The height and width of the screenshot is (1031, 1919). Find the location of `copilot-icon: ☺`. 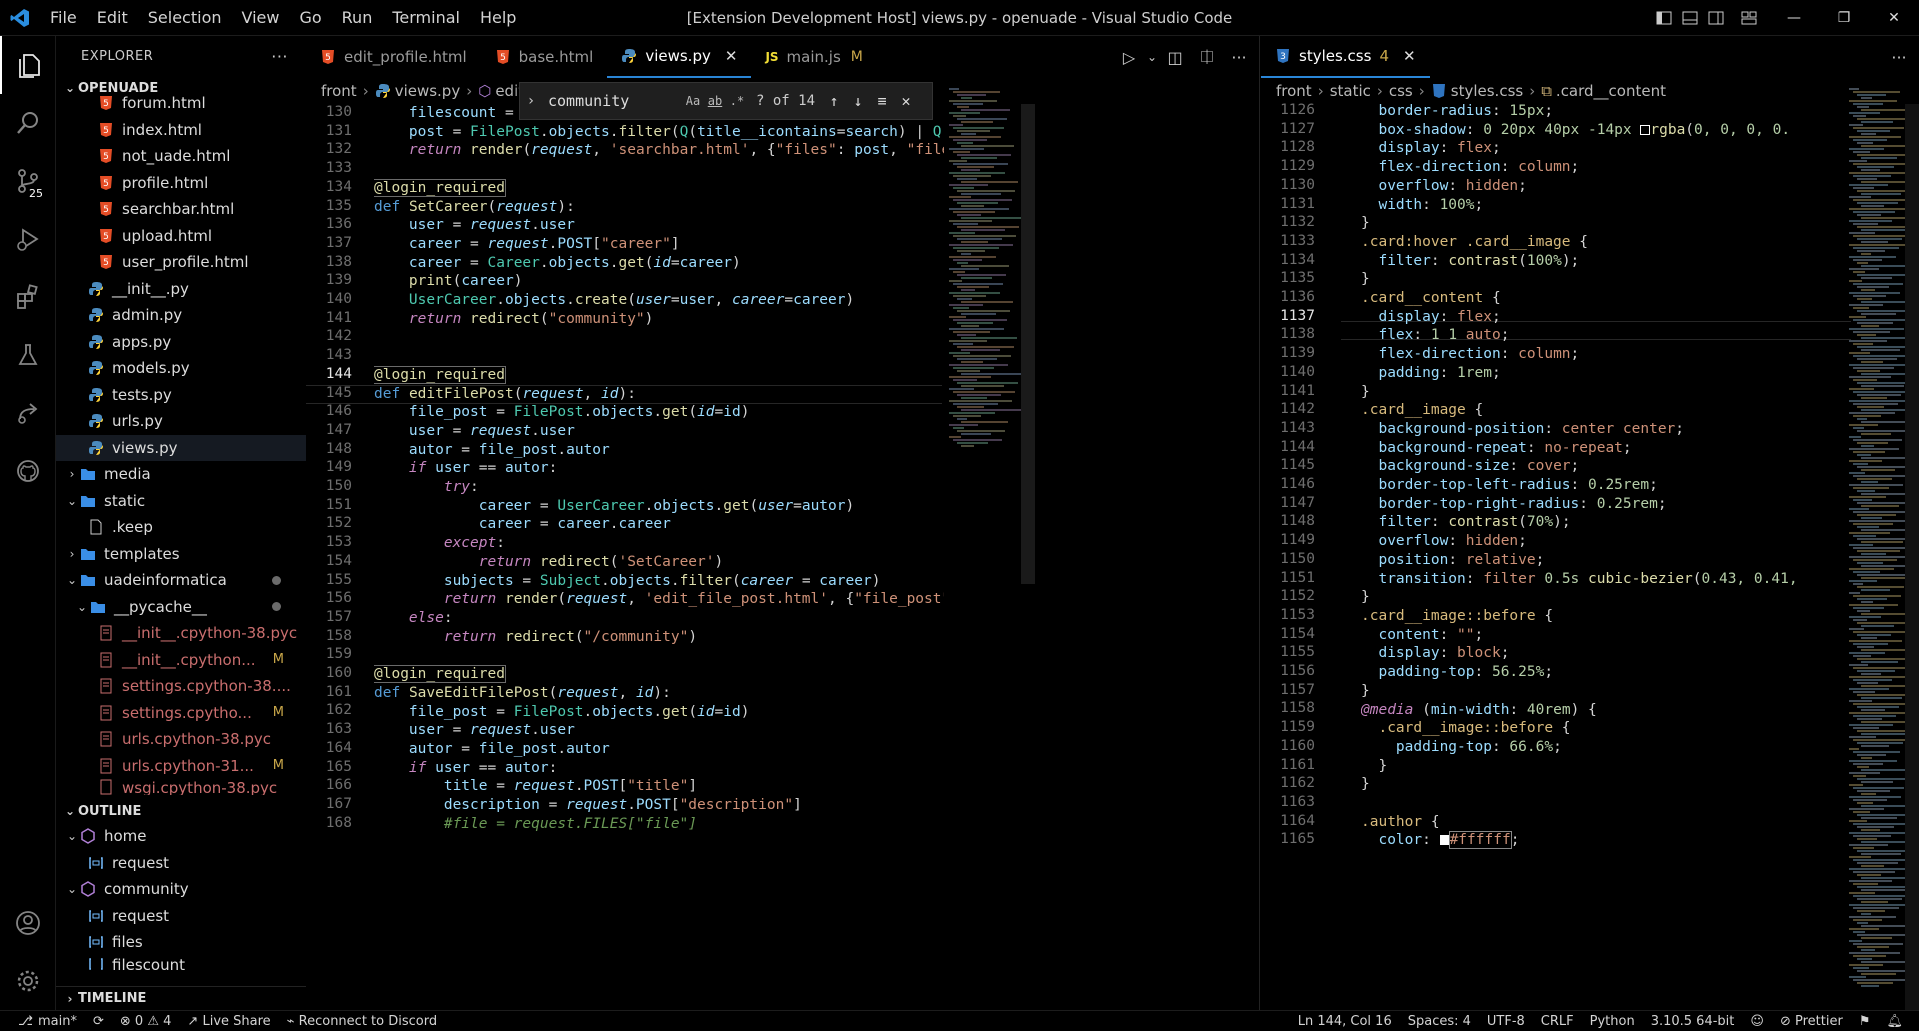

copilot-icon: ☺ is located at coordinates (1757, 1021).